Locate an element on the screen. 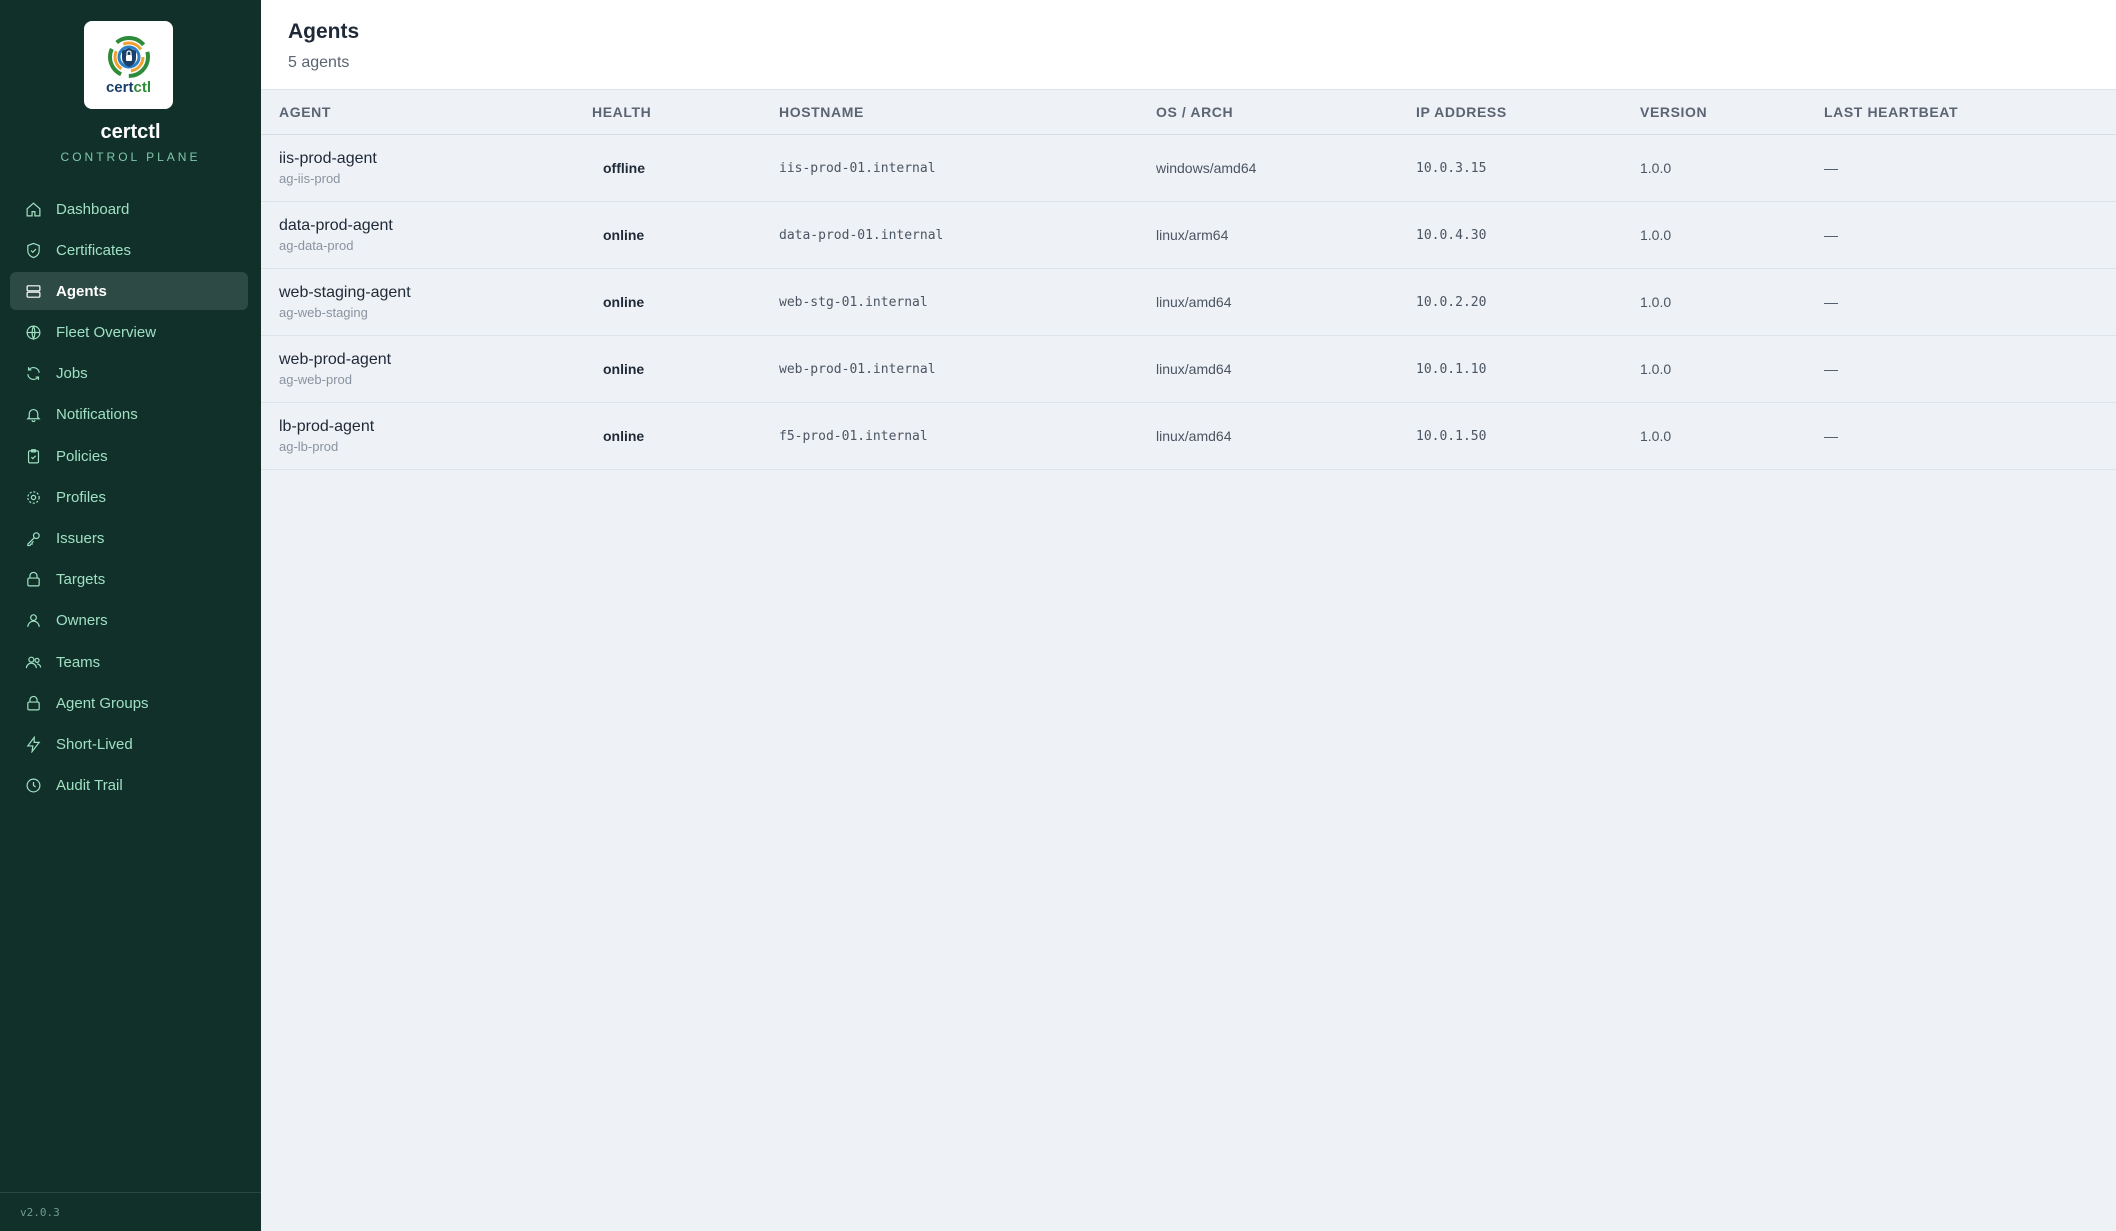 This screenshot has width=2116, height=1231. os-arch: windows/amd64 is located at coordinates (1206, 168).